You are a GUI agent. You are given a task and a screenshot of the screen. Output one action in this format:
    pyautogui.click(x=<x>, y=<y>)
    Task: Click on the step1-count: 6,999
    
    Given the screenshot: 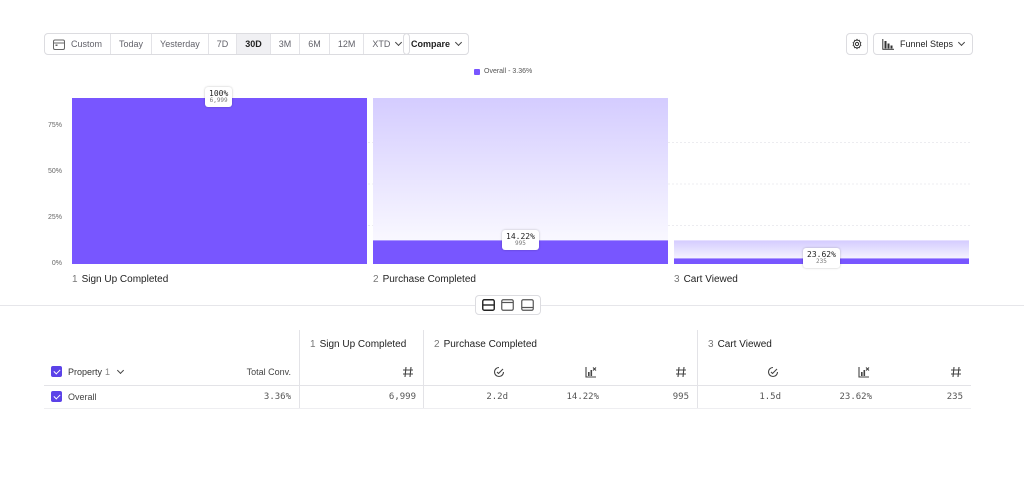 What is the action you would take?
    pyautogui.click(x=402, y=397)
    